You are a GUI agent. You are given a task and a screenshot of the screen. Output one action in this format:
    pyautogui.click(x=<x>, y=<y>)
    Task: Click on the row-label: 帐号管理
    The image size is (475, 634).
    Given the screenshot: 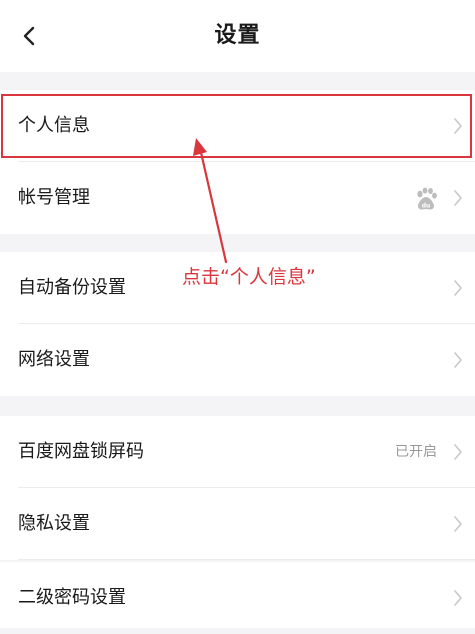 What is the action you would take?
    pyautogui.click(x=54, y=197)
    